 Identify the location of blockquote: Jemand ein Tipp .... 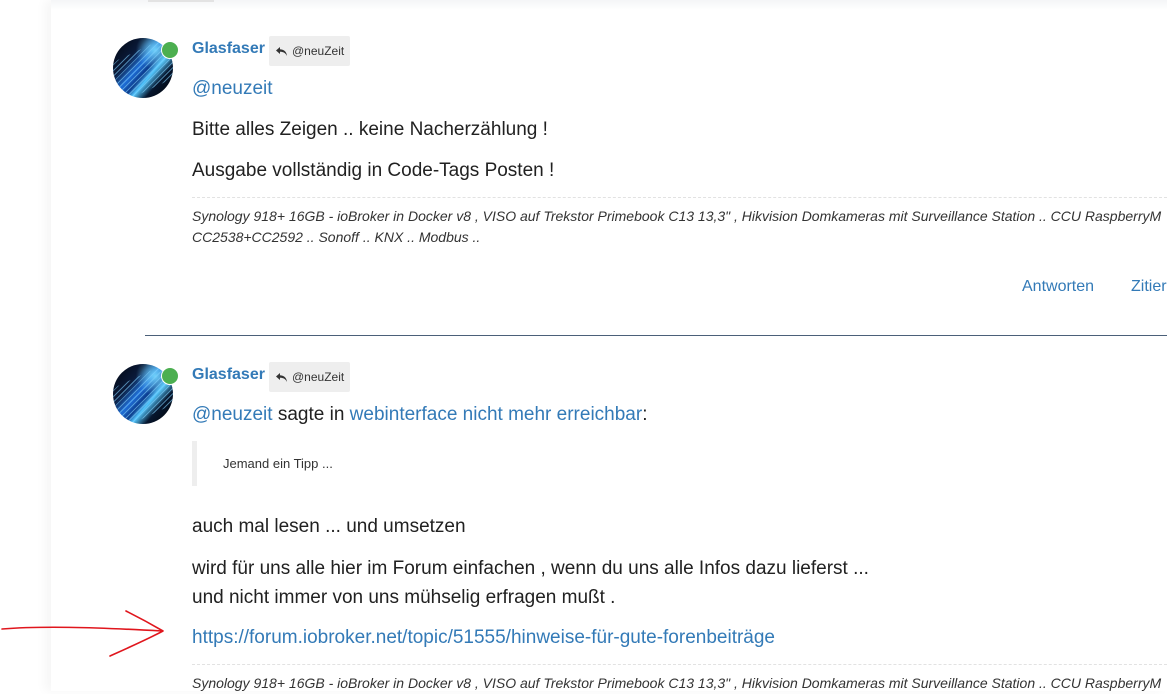
(404, 463).